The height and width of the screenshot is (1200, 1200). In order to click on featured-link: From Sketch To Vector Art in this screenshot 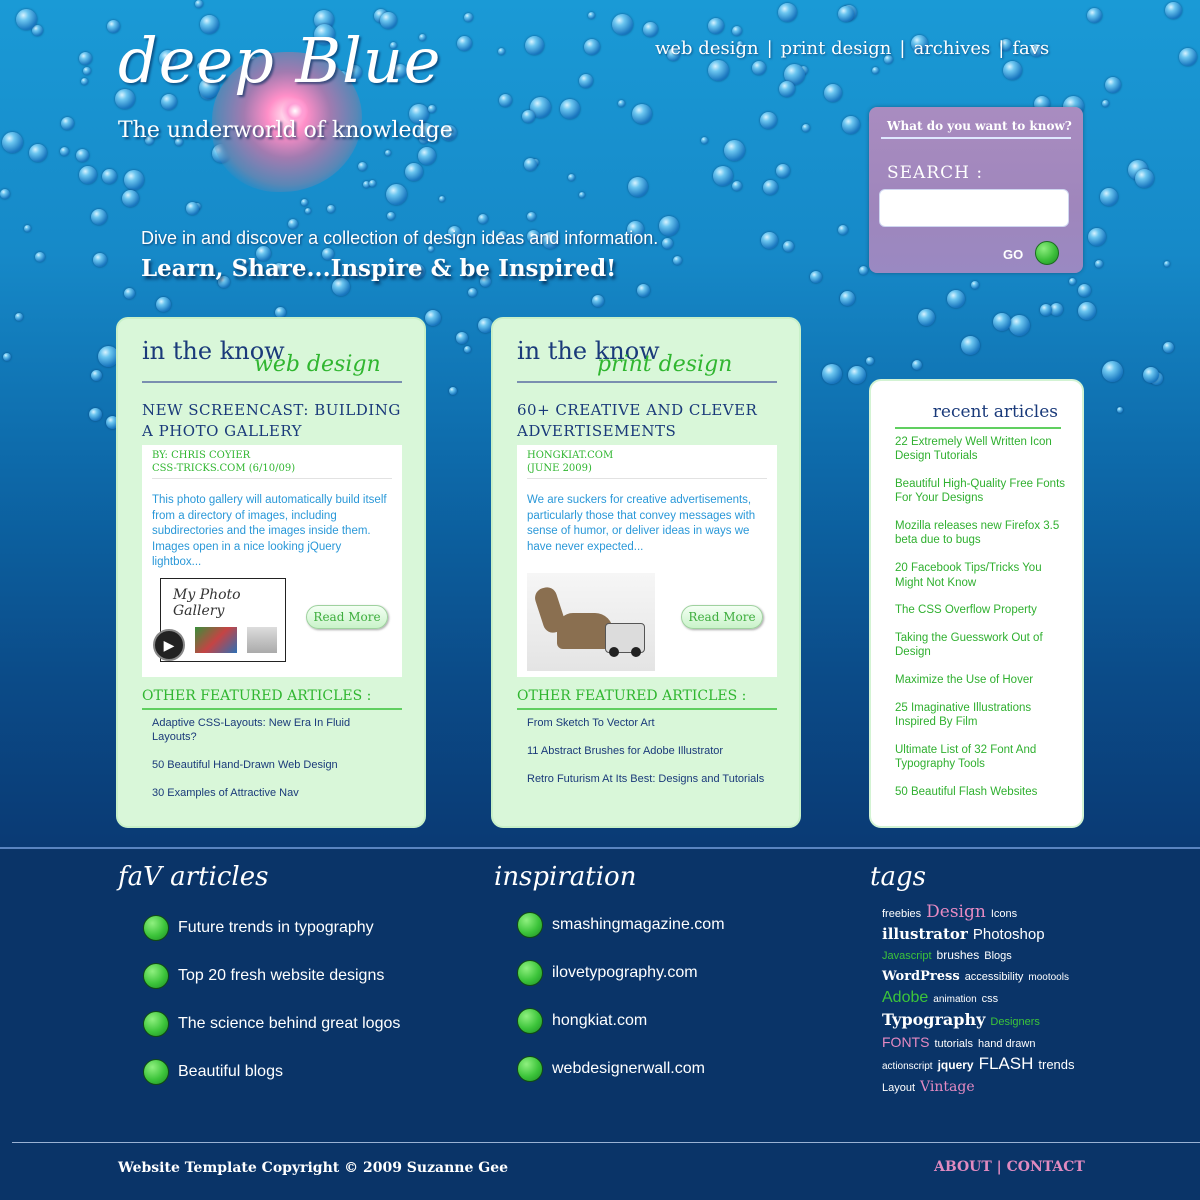, I will do `click(647, 723)`.